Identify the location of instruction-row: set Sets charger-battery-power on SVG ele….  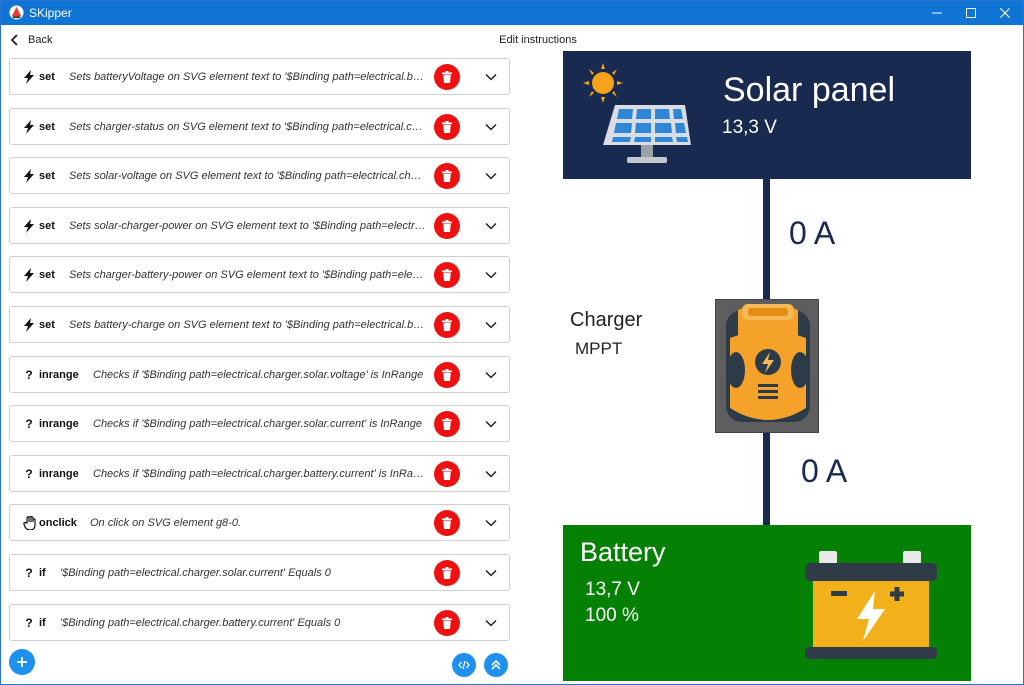
(259, 275).